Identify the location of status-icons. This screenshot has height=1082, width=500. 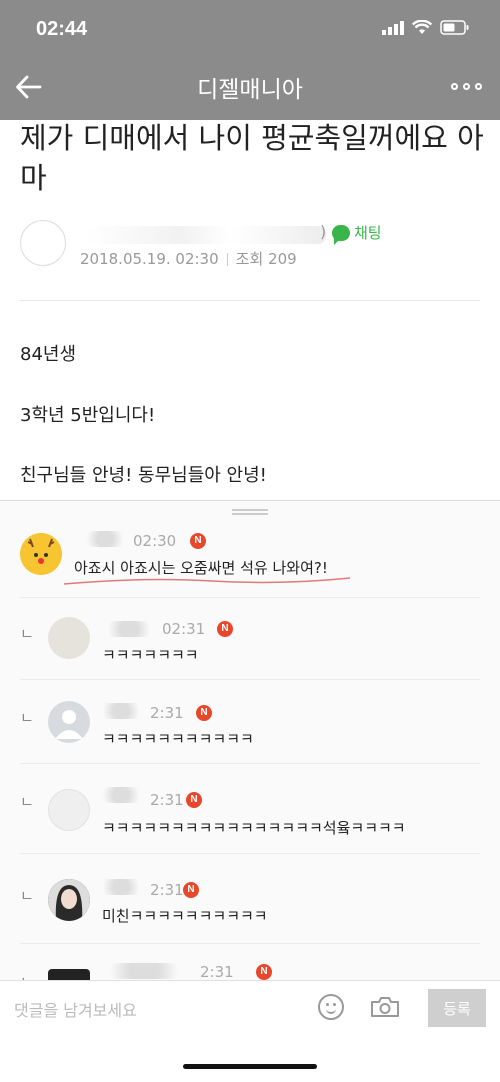
(426, 27).